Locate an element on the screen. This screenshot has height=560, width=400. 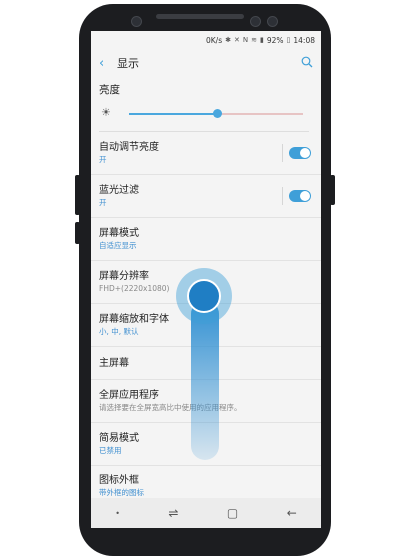
settings-row: 屏幕模式 自适应显示 is located at coordinates (206, 239).